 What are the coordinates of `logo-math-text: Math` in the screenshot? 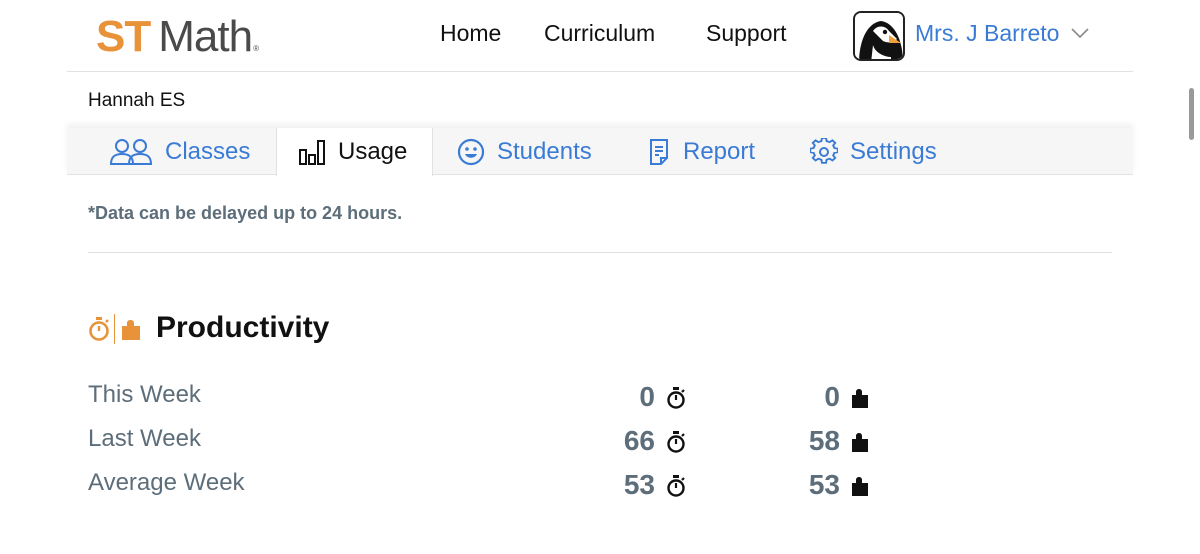 It's located at (205, 36).